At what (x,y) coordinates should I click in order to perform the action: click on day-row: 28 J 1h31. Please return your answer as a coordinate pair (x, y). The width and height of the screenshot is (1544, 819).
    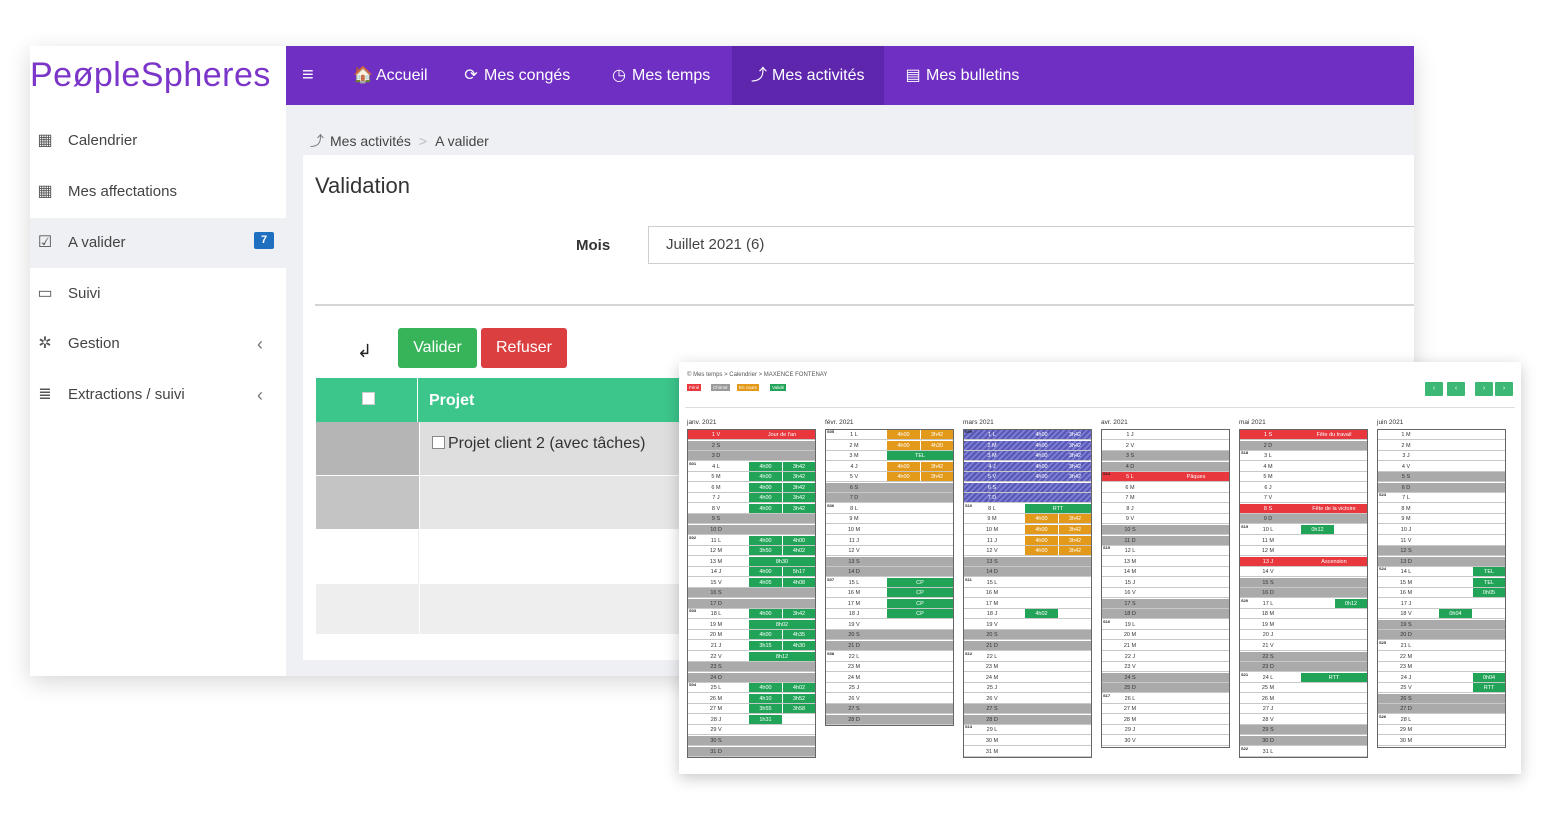
    Looking at the image, I should click on (751, 719).